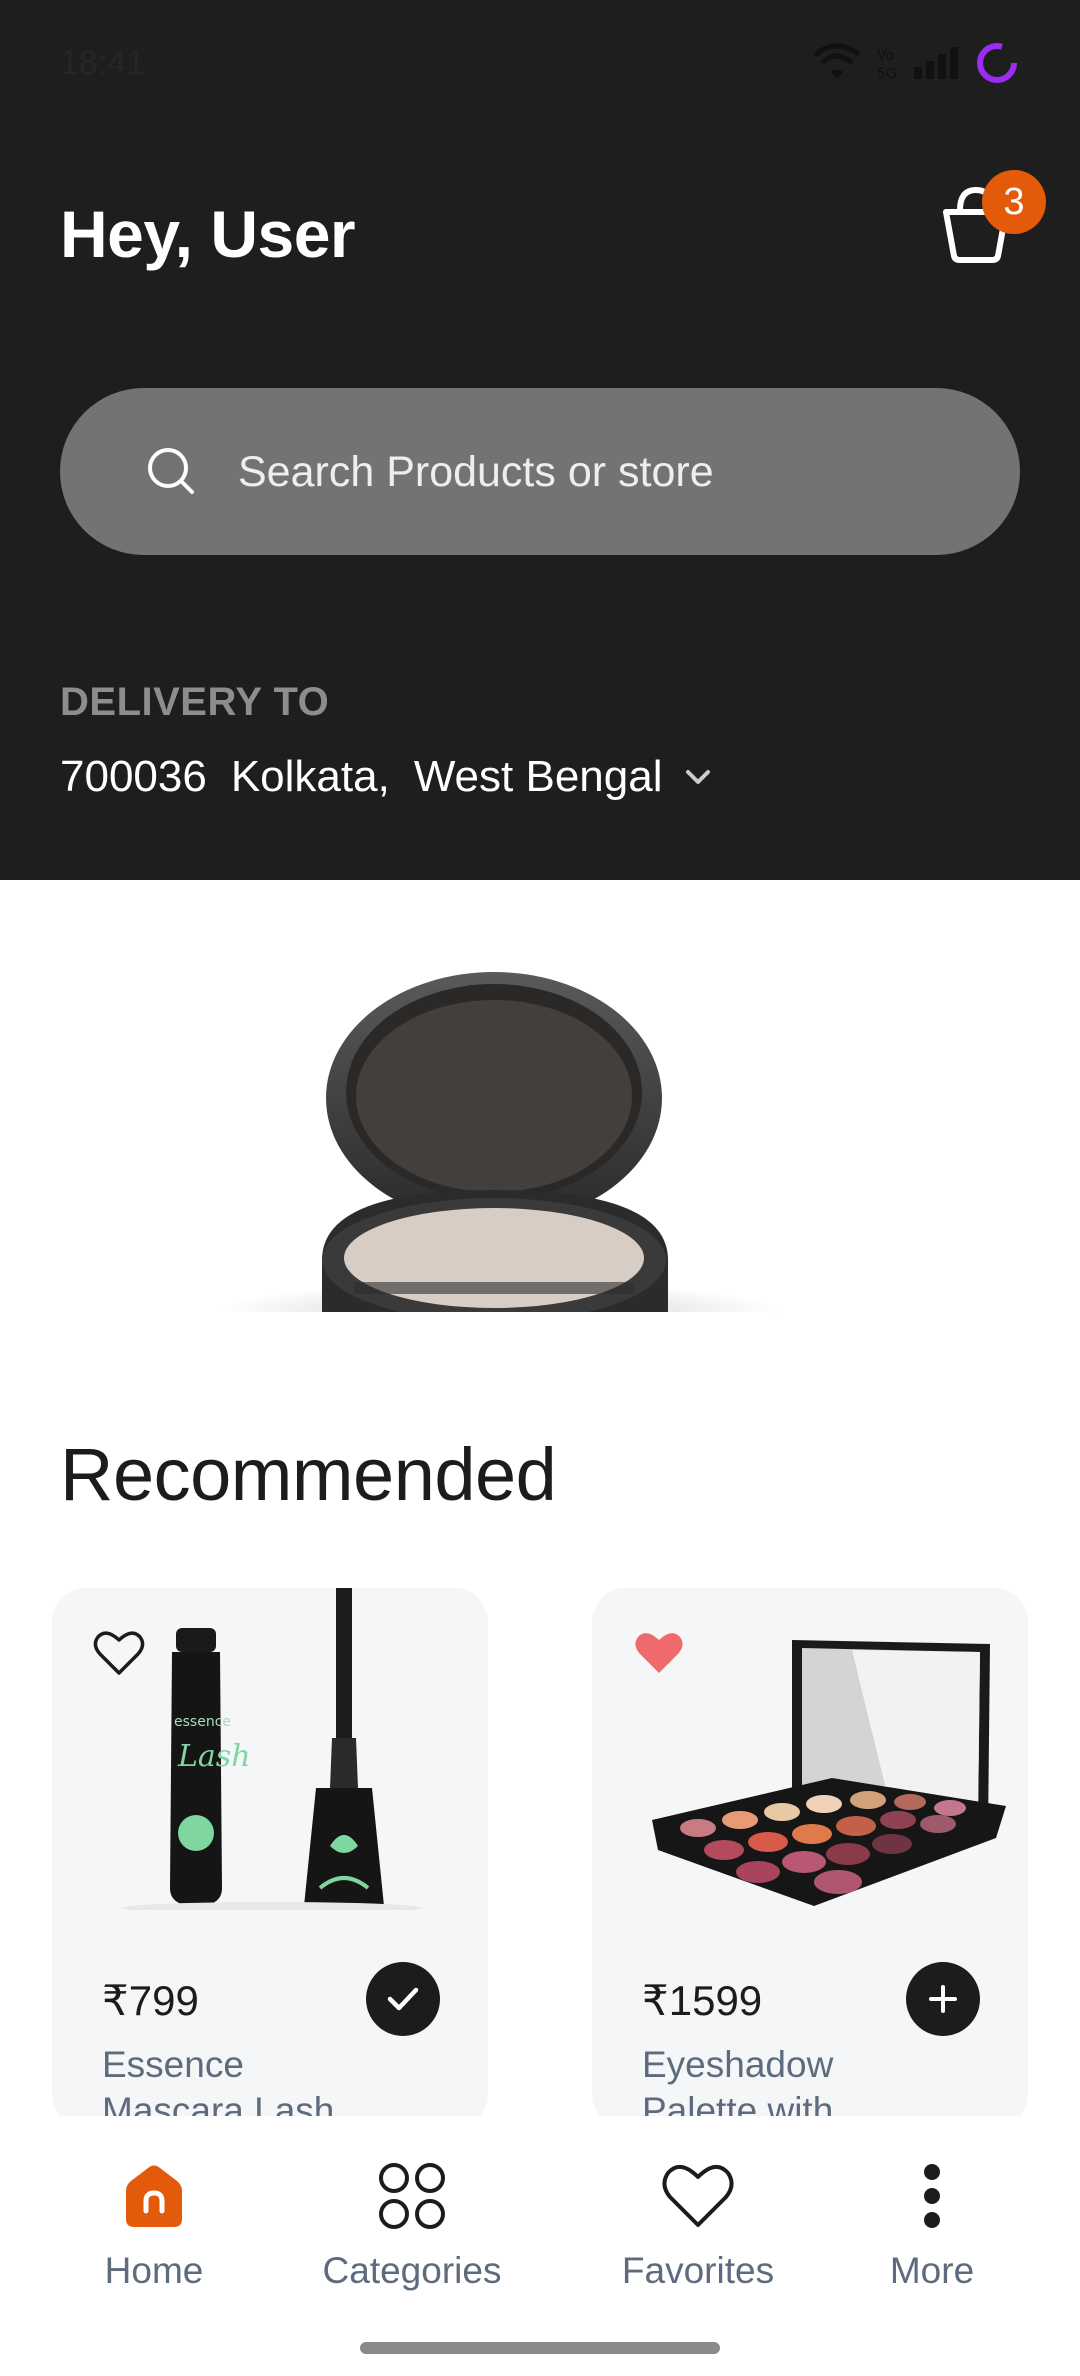 The image size is (1080, 2376). What do you see at coordinates (171, 471) in the screenshot?
I see `search-icon` at bounding box center [171, 471].